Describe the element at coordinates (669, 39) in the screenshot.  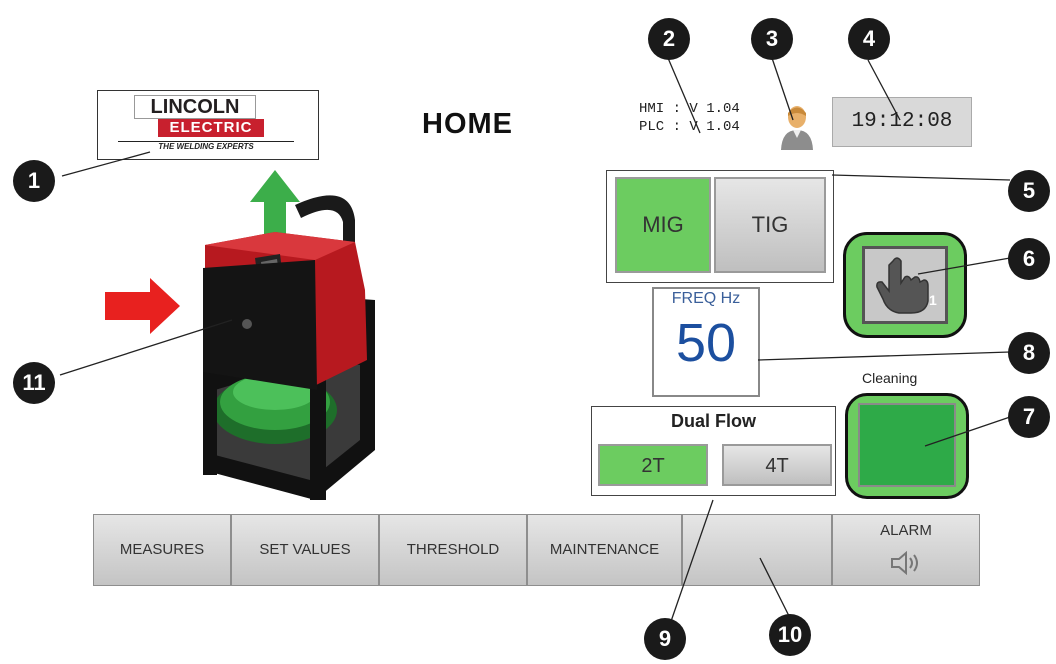
I see `callout-2: 2` at that location.